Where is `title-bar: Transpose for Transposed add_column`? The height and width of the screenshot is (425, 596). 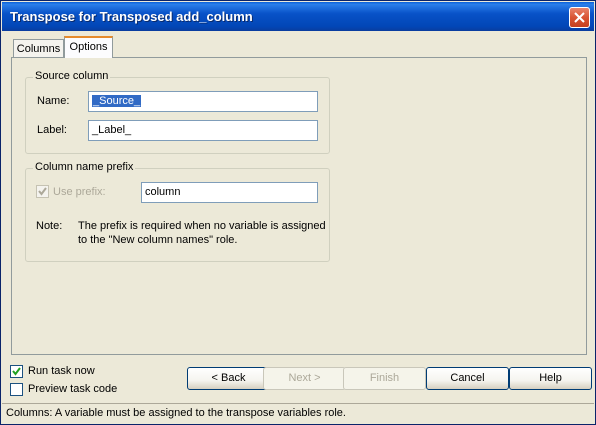 title-bar: Transpose for Transposed add_column is located at coordinates (298, 16).